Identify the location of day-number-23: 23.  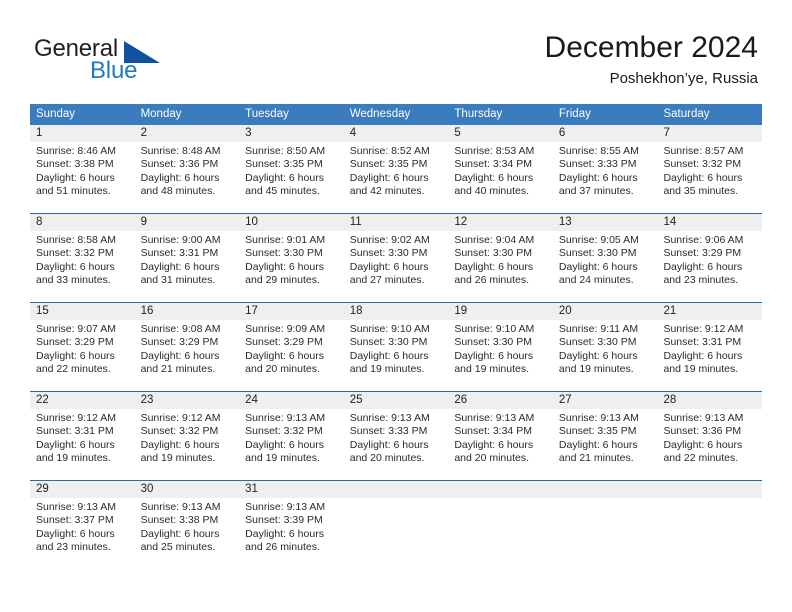
(187, 400).